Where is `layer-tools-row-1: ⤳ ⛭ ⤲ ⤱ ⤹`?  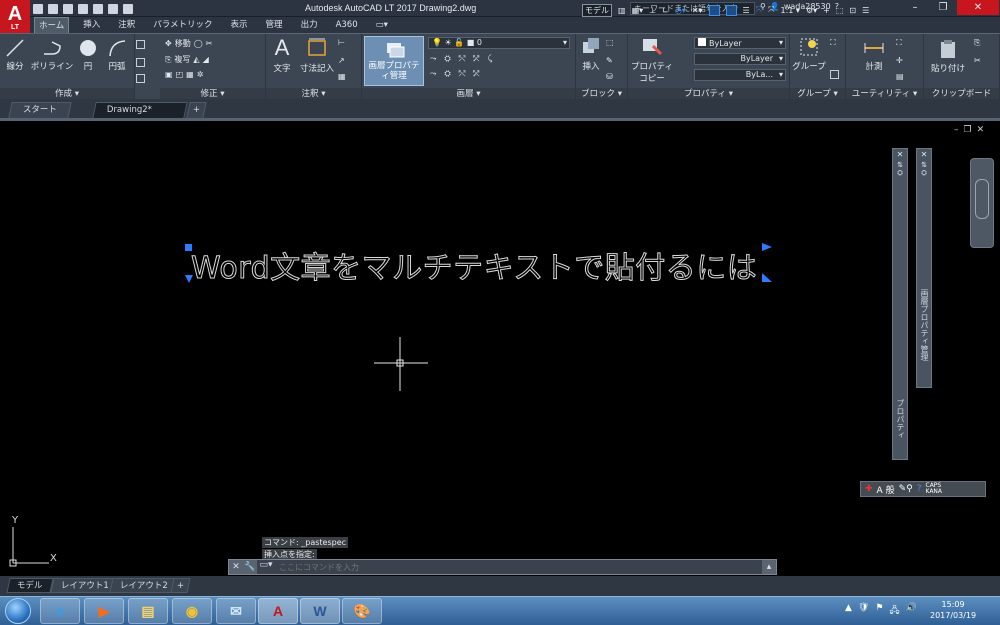
layer-tools-row-1: ⤳ ⛭ ⤲ ⤱ ⤹ is located at coordinates (461, 59).